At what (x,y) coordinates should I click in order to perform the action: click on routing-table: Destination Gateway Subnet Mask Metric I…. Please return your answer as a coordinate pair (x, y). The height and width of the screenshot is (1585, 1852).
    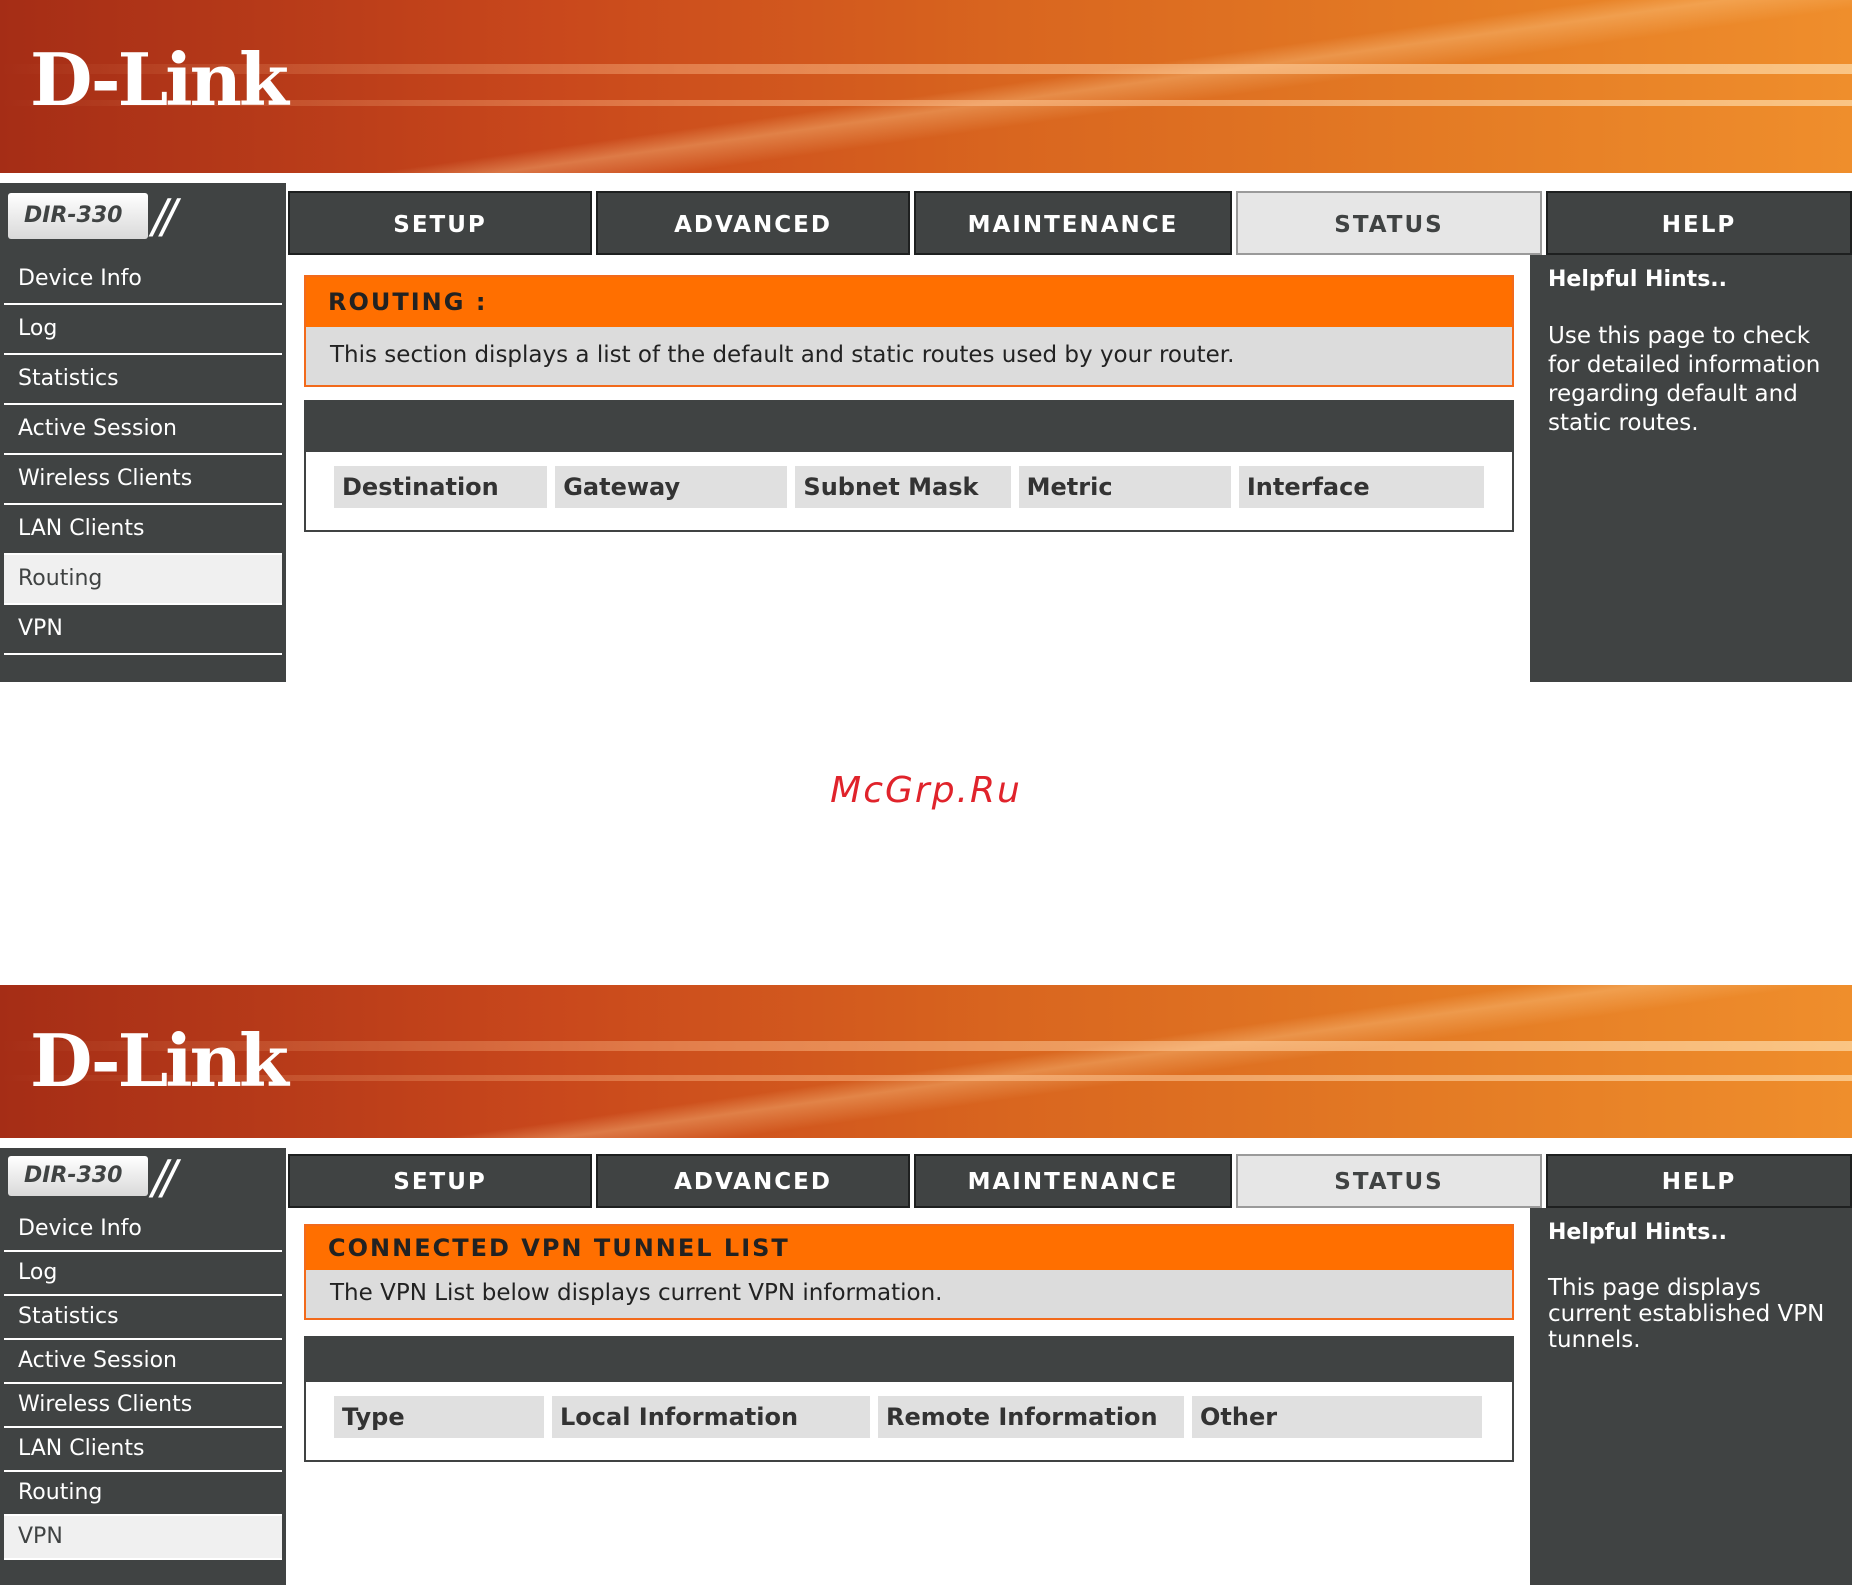
    Looking at the image, I should click on (909, 466).